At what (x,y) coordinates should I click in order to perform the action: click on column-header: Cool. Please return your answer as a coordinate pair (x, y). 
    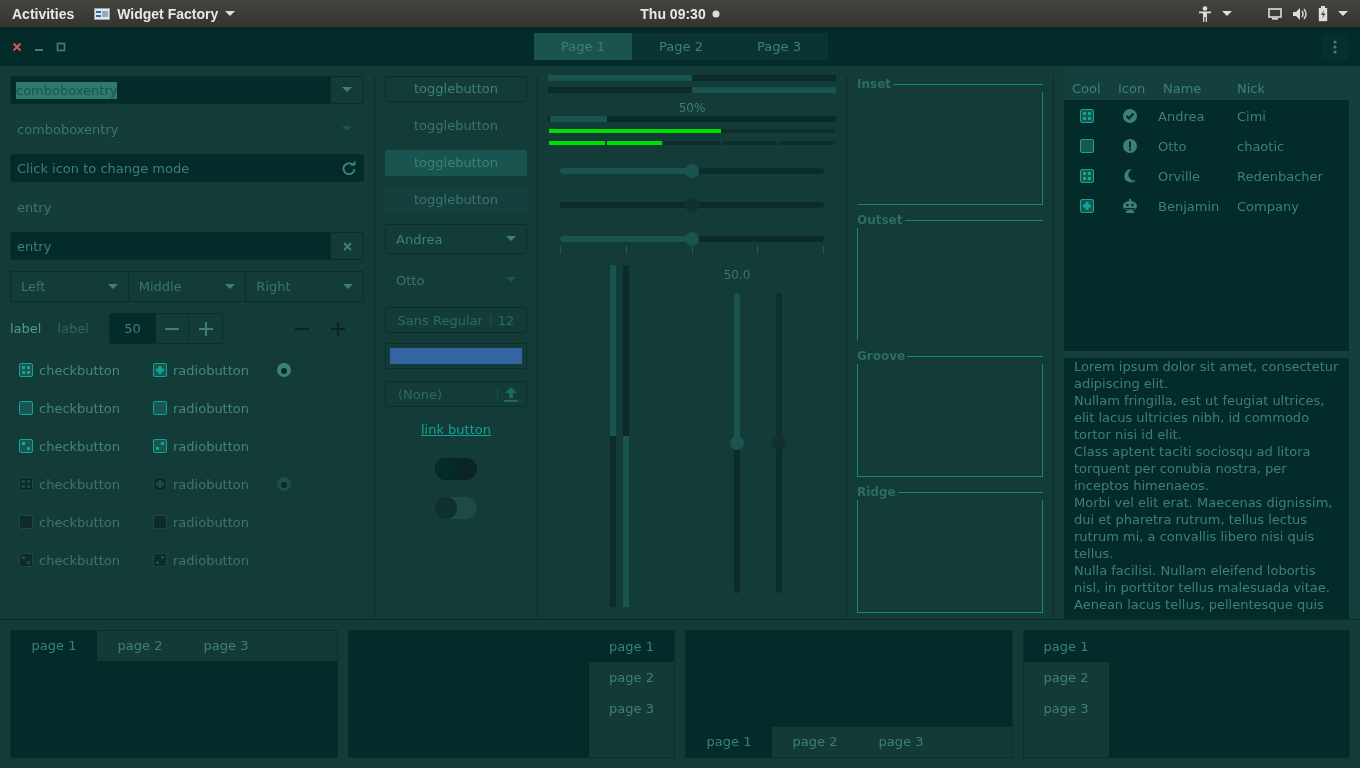
    Looking at the image, I should click on (1087, 88).